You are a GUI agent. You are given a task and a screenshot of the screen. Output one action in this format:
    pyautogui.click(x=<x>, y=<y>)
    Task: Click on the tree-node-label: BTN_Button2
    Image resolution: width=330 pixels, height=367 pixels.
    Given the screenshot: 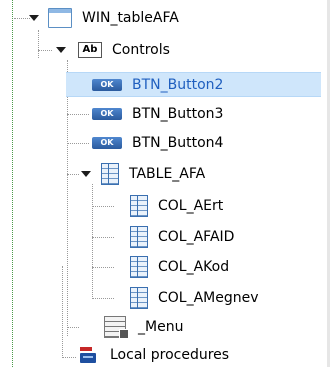 What is the action you would take?
    pyautogui.click(x=178, y=84)
    